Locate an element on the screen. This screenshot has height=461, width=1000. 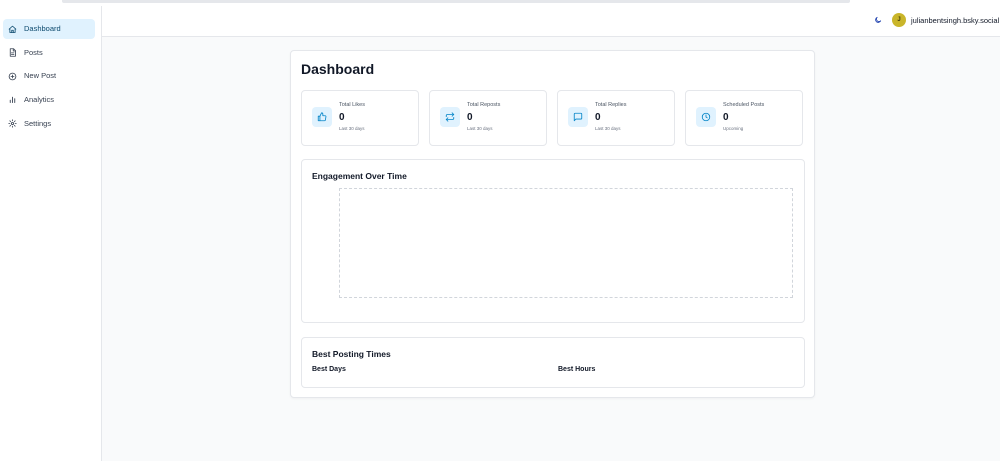
sidebar-item-label: Analytics is located at coordinates (39, 100).